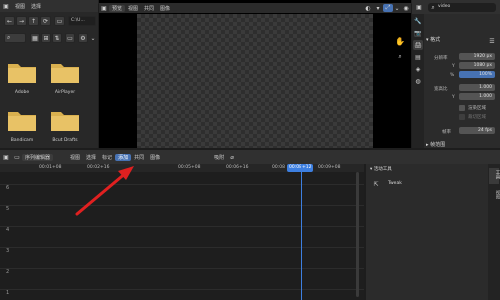  What do you see at coordinates (232, 157) in the screenshot?
I see `snap-magnet-icon: ⌀` at bounding box center [232, 157].